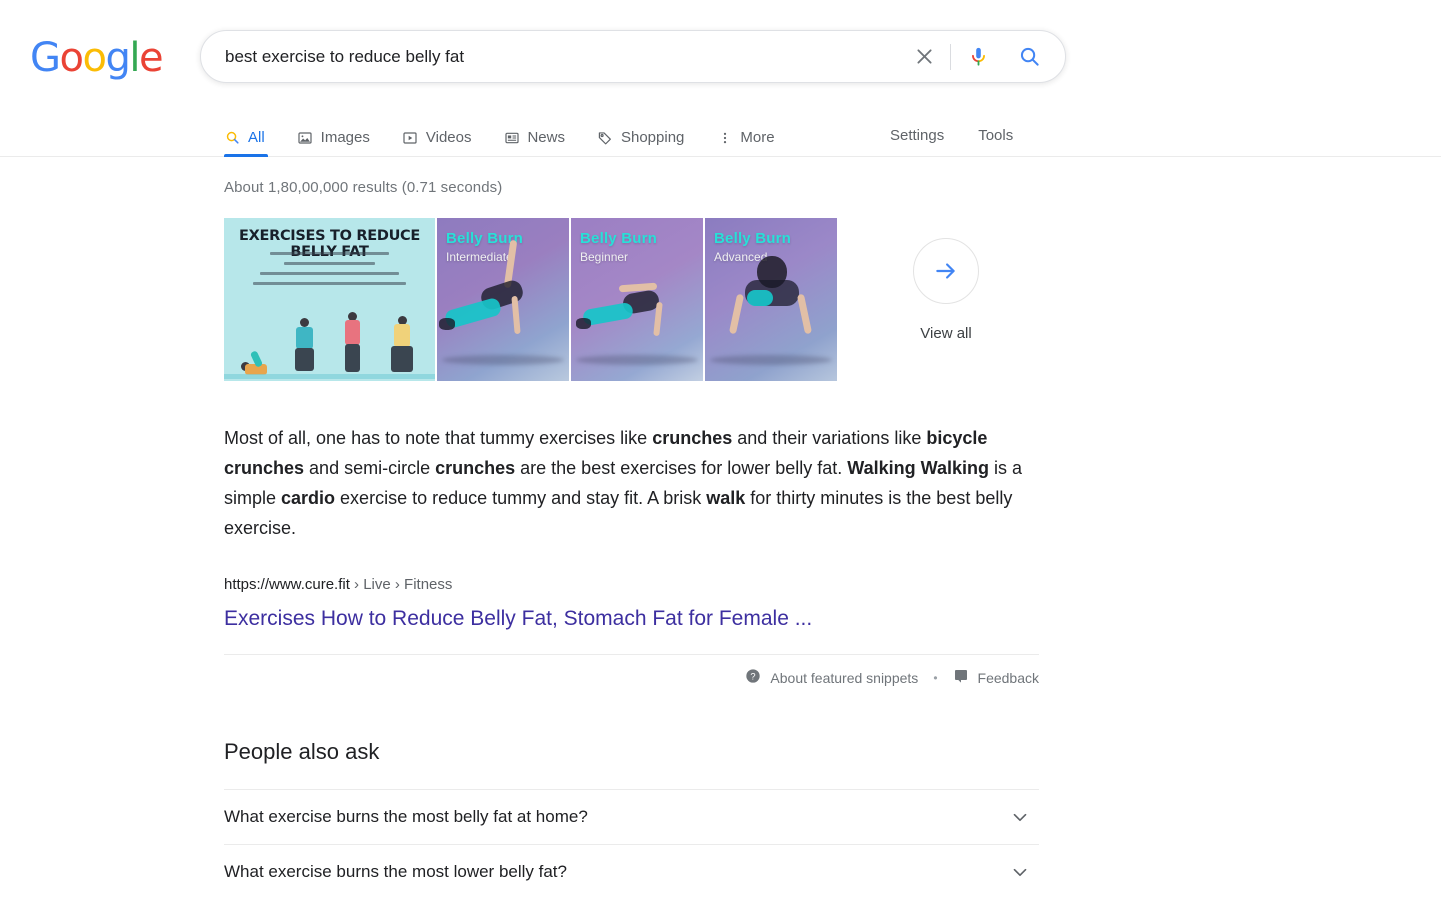 Image resolution: width=1441 pixels, height=897 pixels. I want to click on thumbnail-list: EXERCISES TO REDUCE BELLY FAT, so click(531, 299).